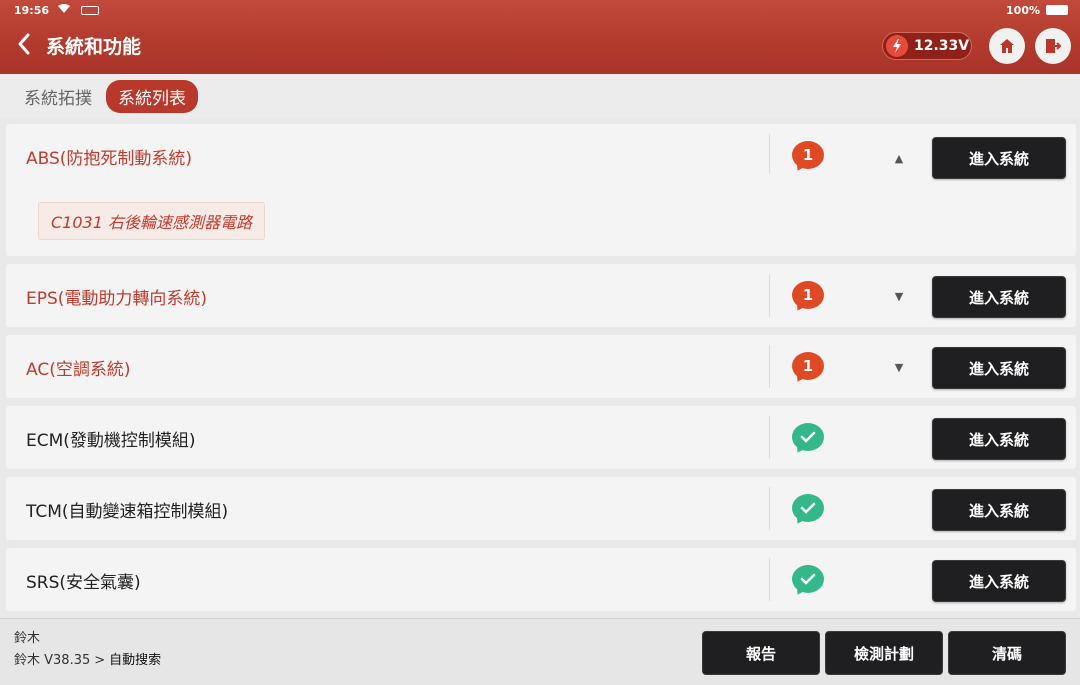 The width and height of the screenshot is (1080, 685). I want to click on system-row-eps: EPS(電動助力轉向系統) 1 ▼ 進入系統, so click(541, 295).